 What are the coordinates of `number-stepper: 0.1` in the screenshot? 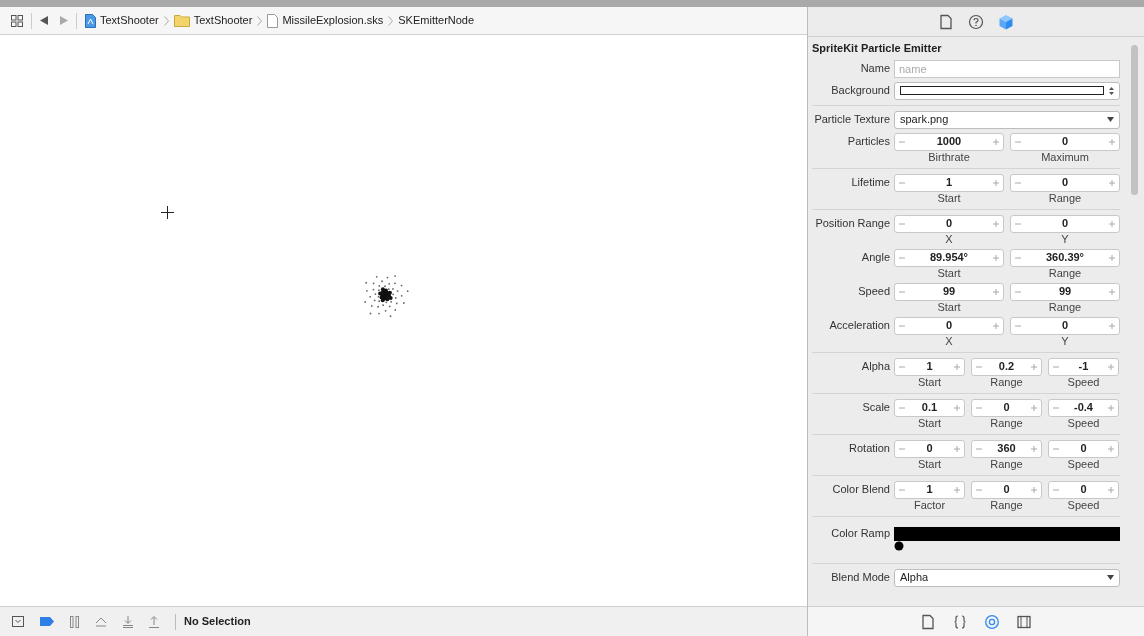 It's located at (929, 407).